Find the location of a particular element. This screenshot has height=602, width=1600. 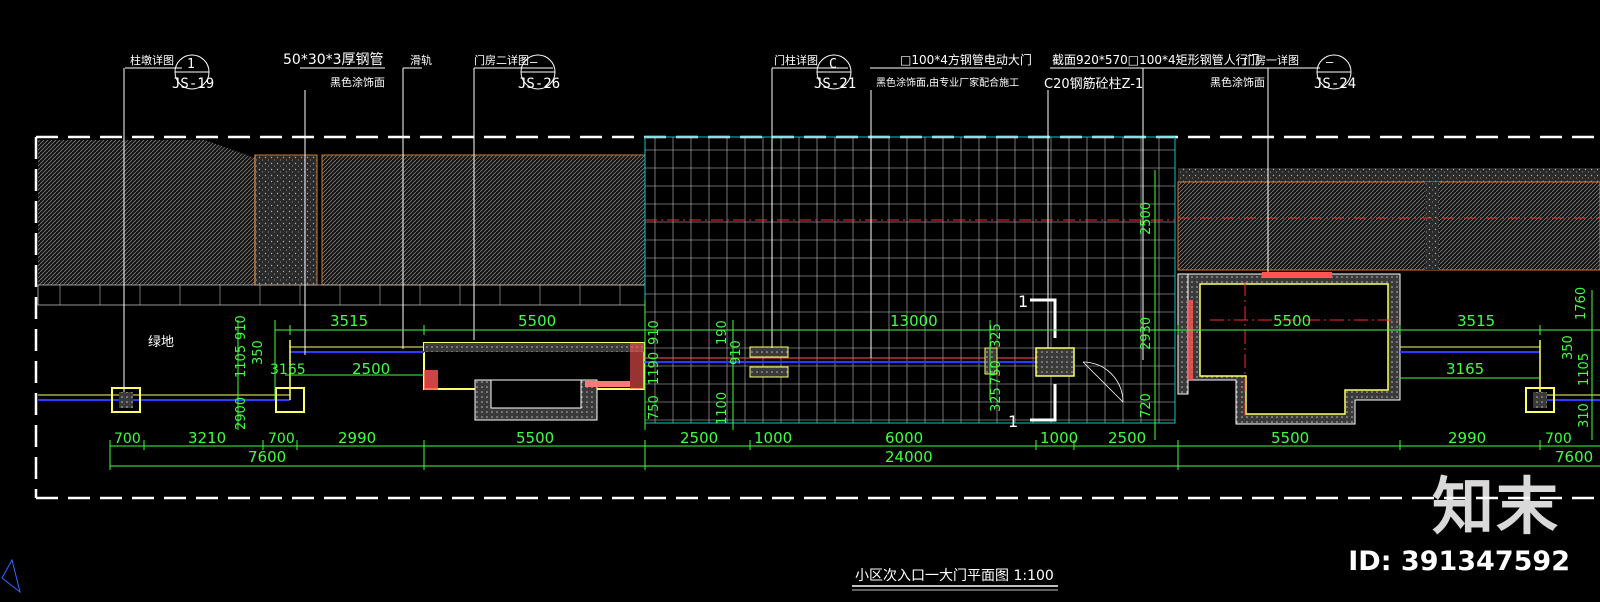

ref-1-top: 1 is located at coordinates (191, 64).